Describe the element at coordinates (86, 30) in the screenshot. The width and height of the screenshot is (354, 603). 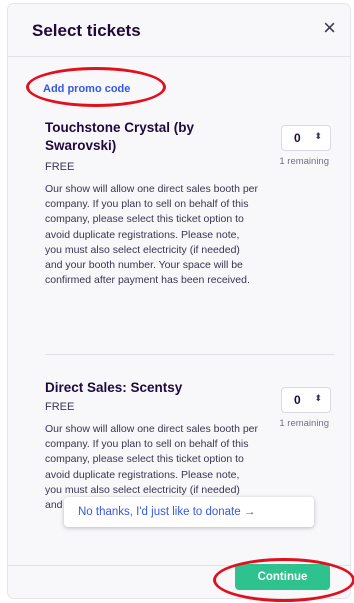
I see `modal-title: Select tickets` at that location.